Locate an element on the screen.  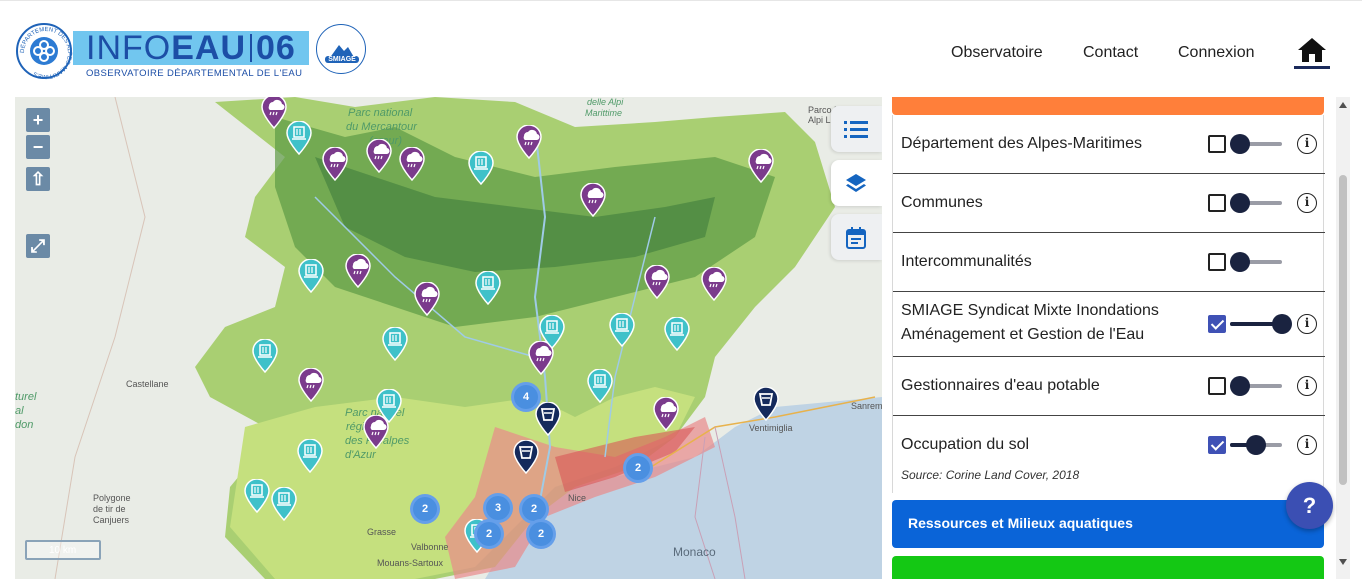
layer-name: Communes is located at coordinates (942, 202).